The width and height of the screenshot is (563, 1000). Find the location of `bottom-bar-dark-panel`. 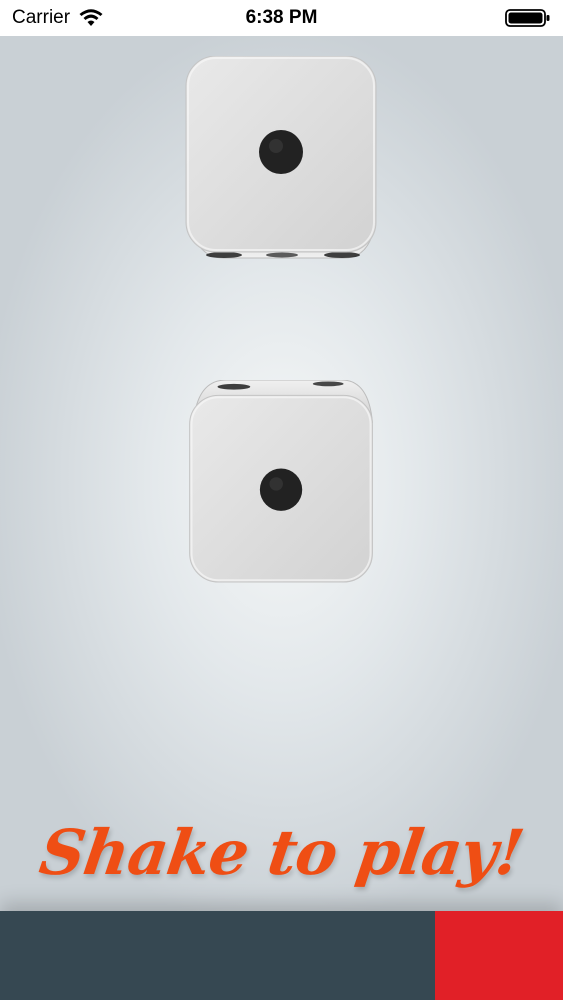

bottom-bar-dark-panel is located at coordinates (217, 955).